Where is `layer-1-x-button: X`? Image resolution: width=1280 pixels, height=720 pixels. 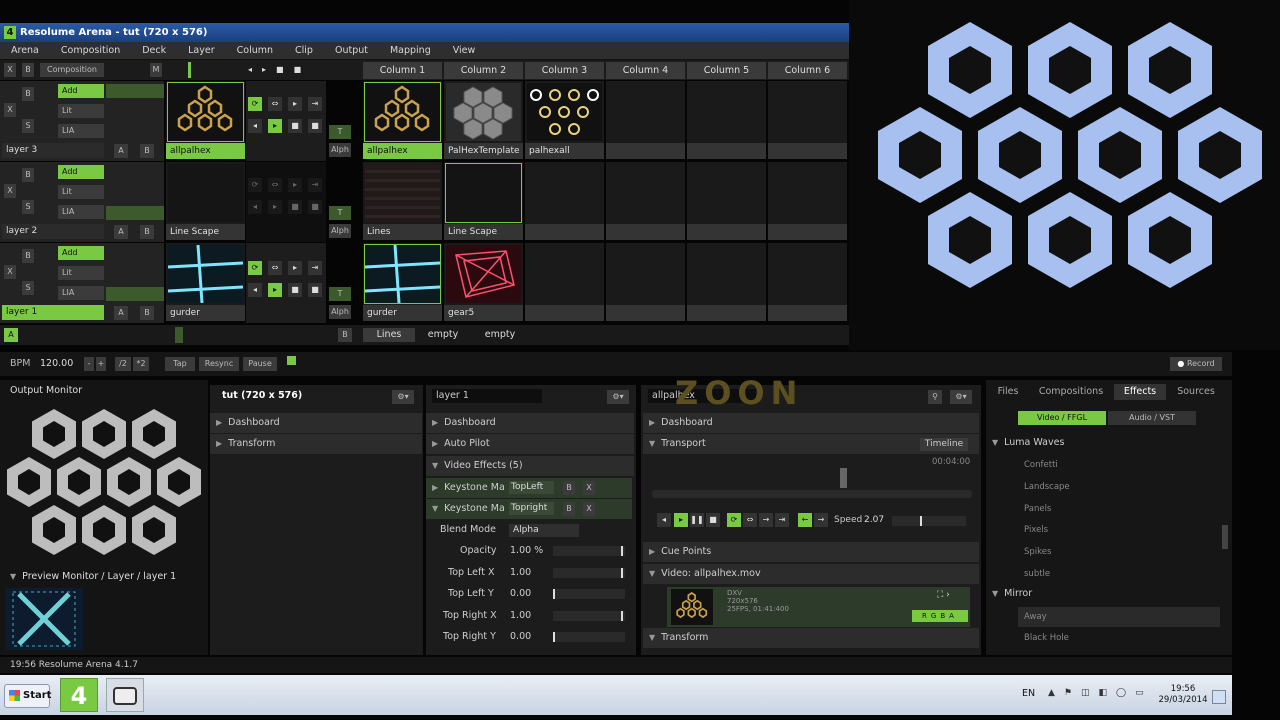 layer-1-x-button: X is located at coordinates (10, 272).